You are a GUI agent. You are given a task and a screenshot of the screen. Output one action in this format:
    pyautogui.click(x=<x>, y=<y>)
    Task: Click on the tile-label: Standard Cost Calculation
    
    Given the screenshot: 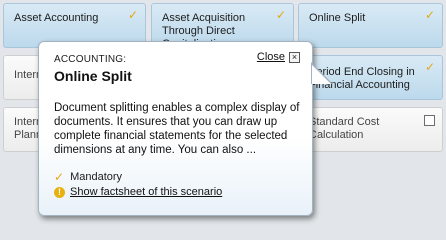 What is the action you would take?
    pyautogui.click(x=344, y=128)
    